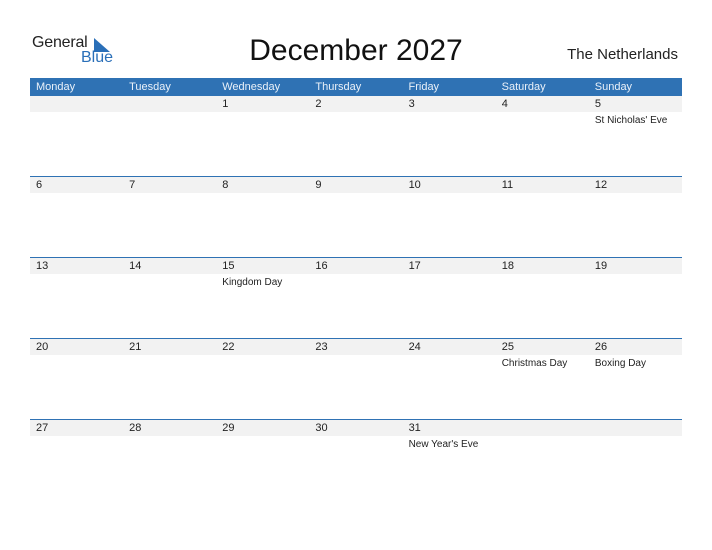 This screenshot has height=550, width=712. I want to click on week-row: 27 28 29 30 31 New Year's Eve, so click(356, 459).